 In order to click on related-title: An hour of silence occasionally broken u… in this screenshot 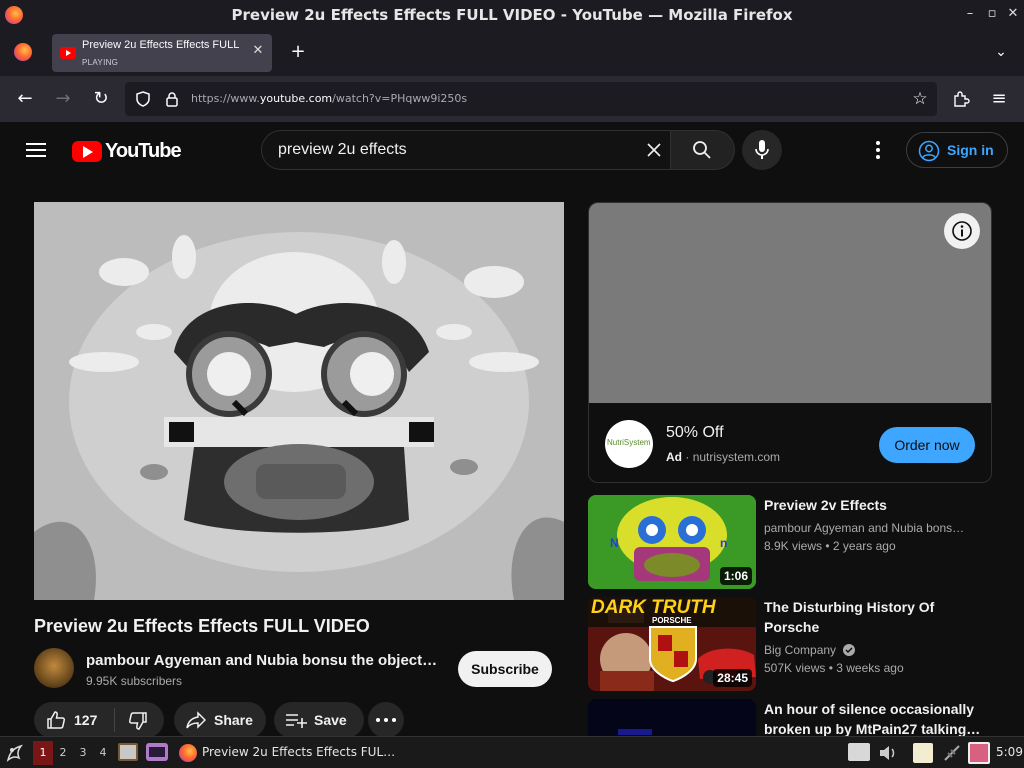, I will do `click(874, 717)`.